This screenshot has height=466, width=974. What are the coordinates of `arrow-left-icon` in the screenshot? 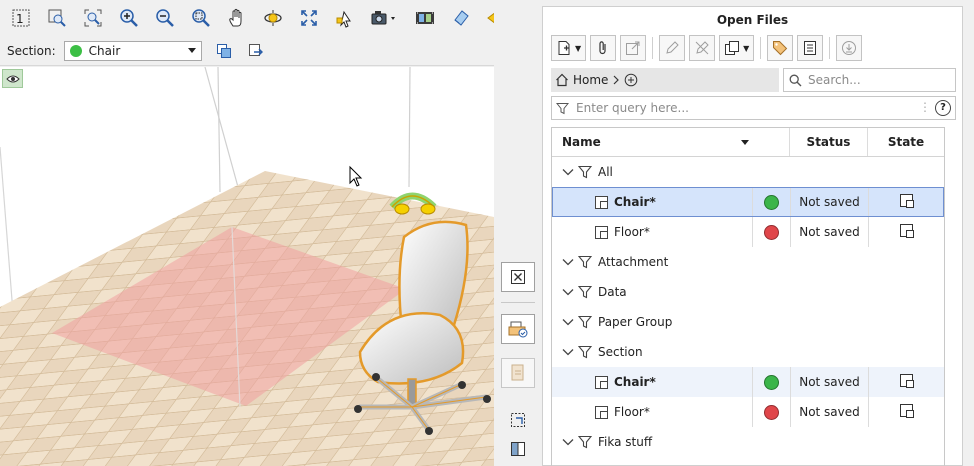 It's located at (489, 18).